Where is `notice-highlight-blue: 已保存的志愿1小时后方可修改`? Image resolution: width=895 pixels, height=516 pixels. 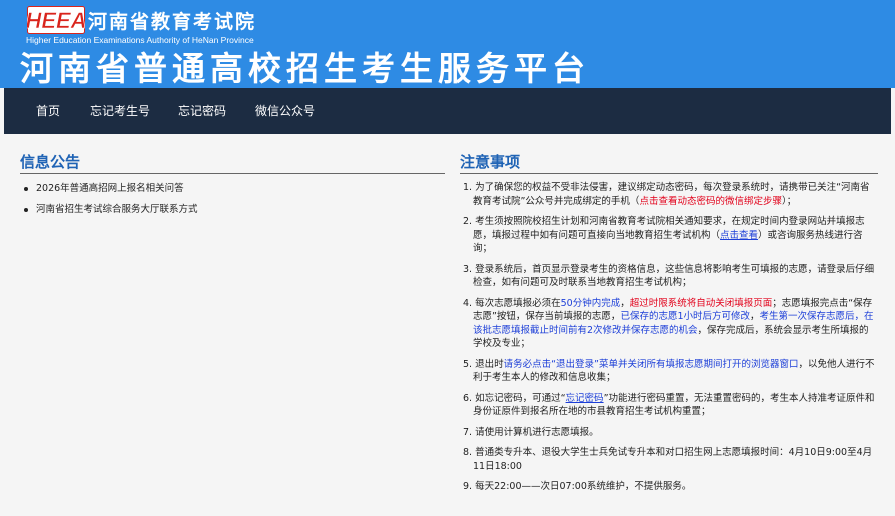
notice-highlight-blue: 已保存的志愿1小时后方可修改 is located at coordinates (685, 316).